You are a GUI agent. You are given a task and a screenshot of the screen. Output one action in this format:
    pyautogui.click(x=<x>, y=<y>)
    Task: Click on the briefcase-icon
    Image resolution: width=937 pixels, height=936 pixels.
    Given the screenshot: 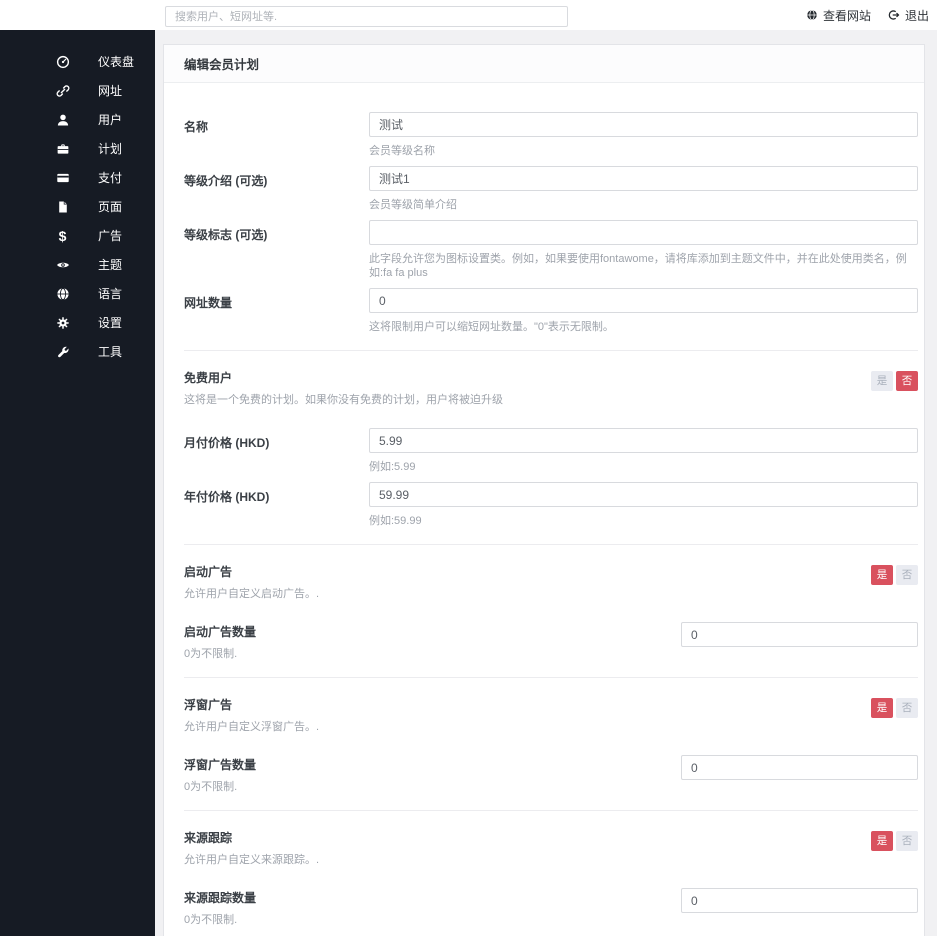 What is the action you would take?
    pyautogui.click(x=62, y=148)
    